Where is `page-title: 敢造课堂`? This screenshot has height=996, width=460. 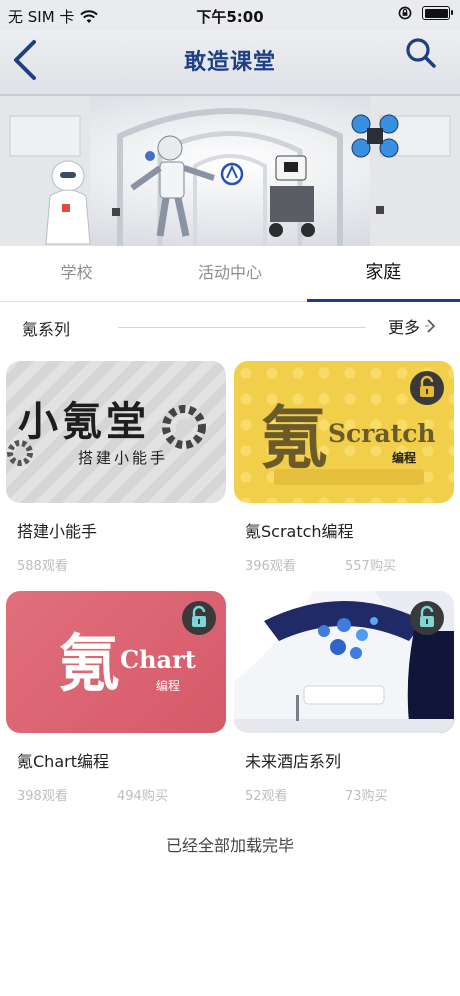
page-title: 敢造课堂 is located at coordinates (229, 62).